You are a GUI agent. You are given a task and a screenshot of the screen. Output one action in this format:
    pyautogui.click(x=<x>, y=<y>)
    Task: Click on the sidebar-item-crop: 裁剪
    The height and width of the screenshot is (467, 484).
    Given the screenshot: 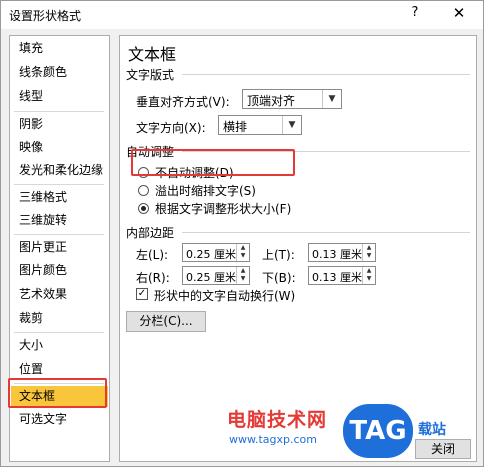 What is the action you would take?
    pyautogui.click(x=59, y=318)
    